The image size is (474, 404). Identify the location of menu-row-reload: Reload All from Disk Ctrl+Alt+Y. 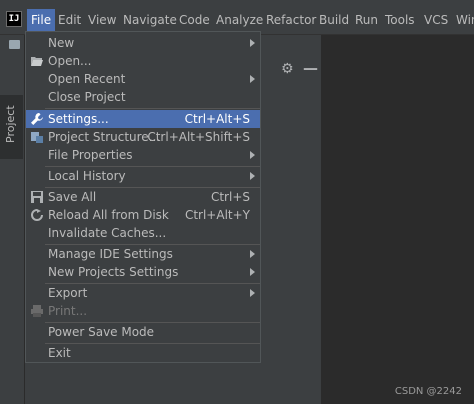
(143, 215).